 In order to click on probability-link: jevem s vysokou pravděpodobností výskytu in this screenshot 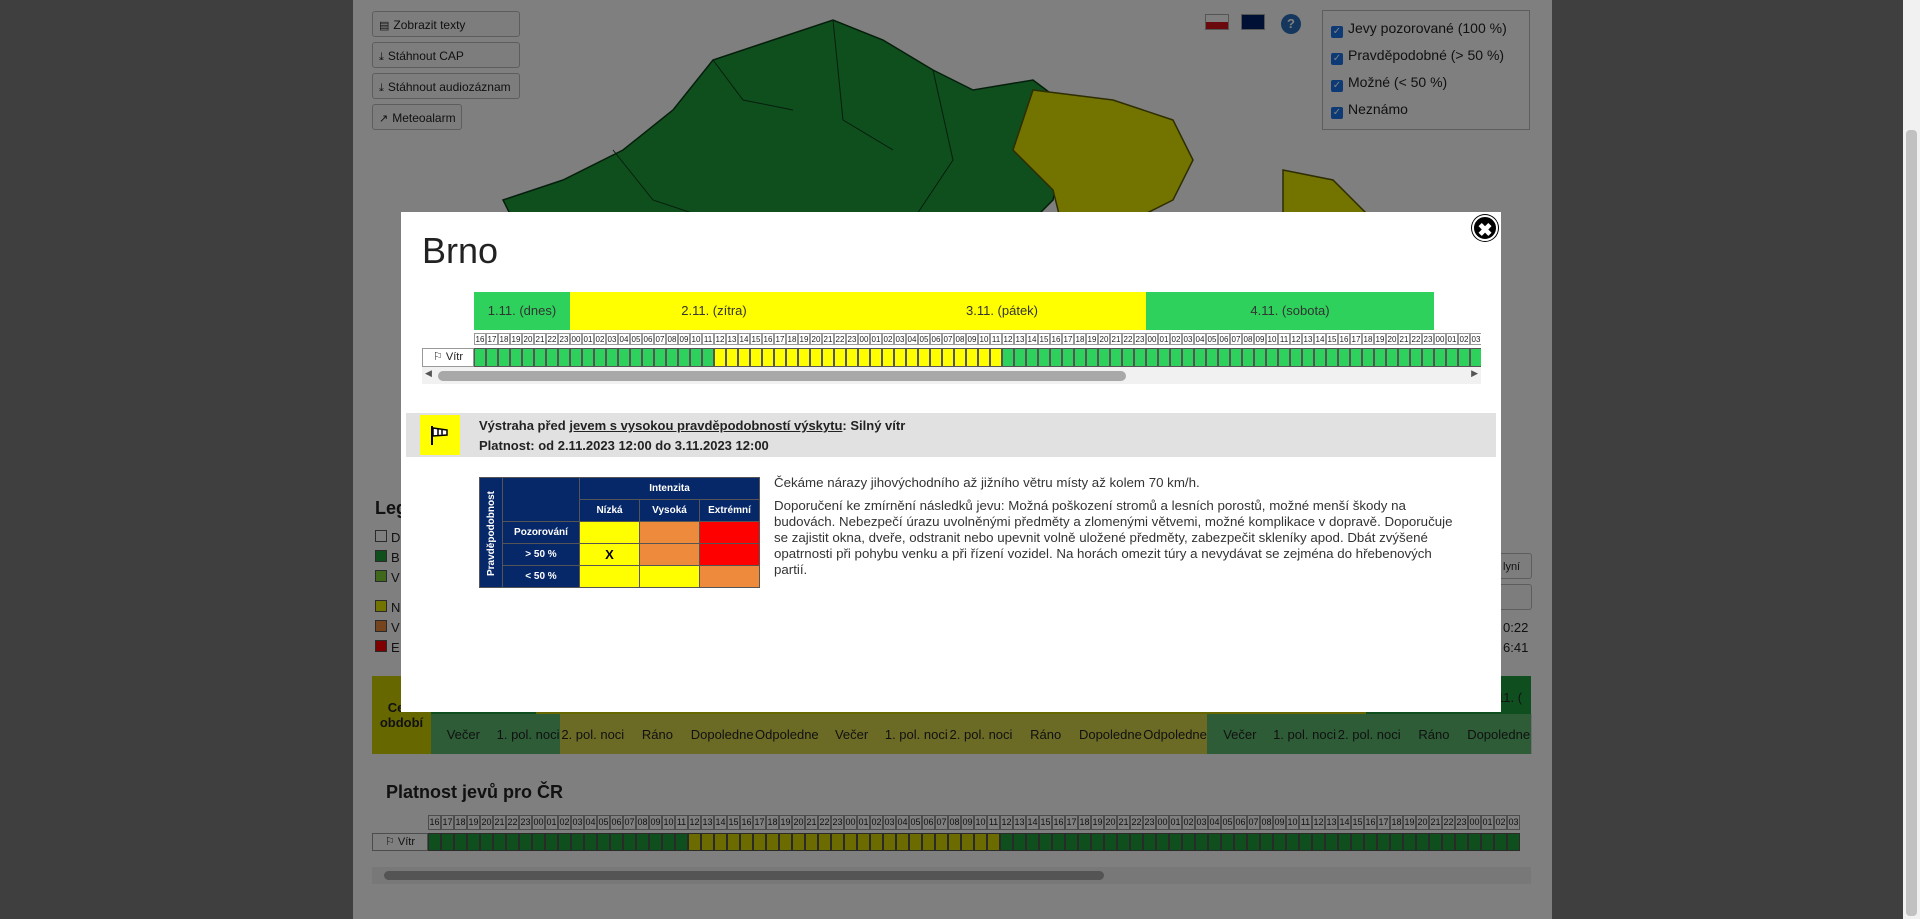, I will do `click(705, 425)`.